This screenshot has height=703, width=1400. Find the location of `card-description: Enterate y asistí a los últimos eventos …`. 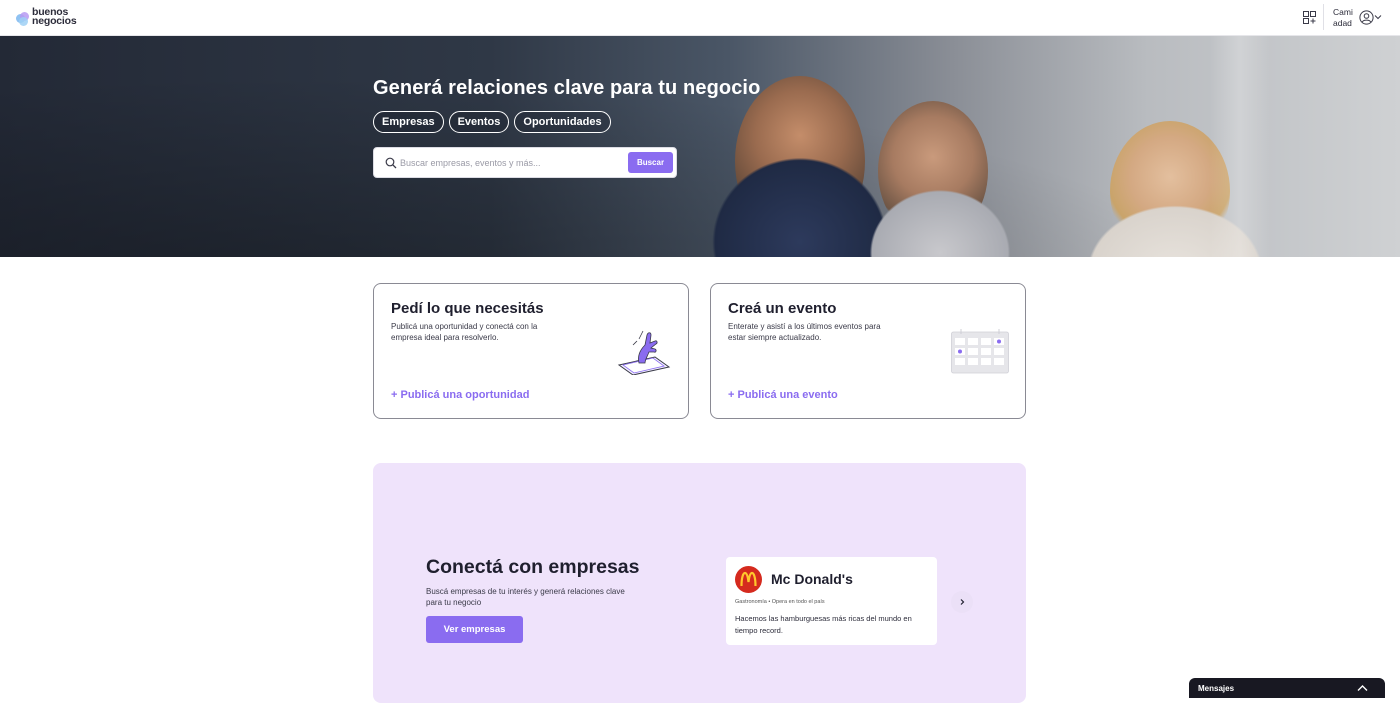

card-description: Enterate y asistí a los últimos eventos … is located at coordinates (804, 332).